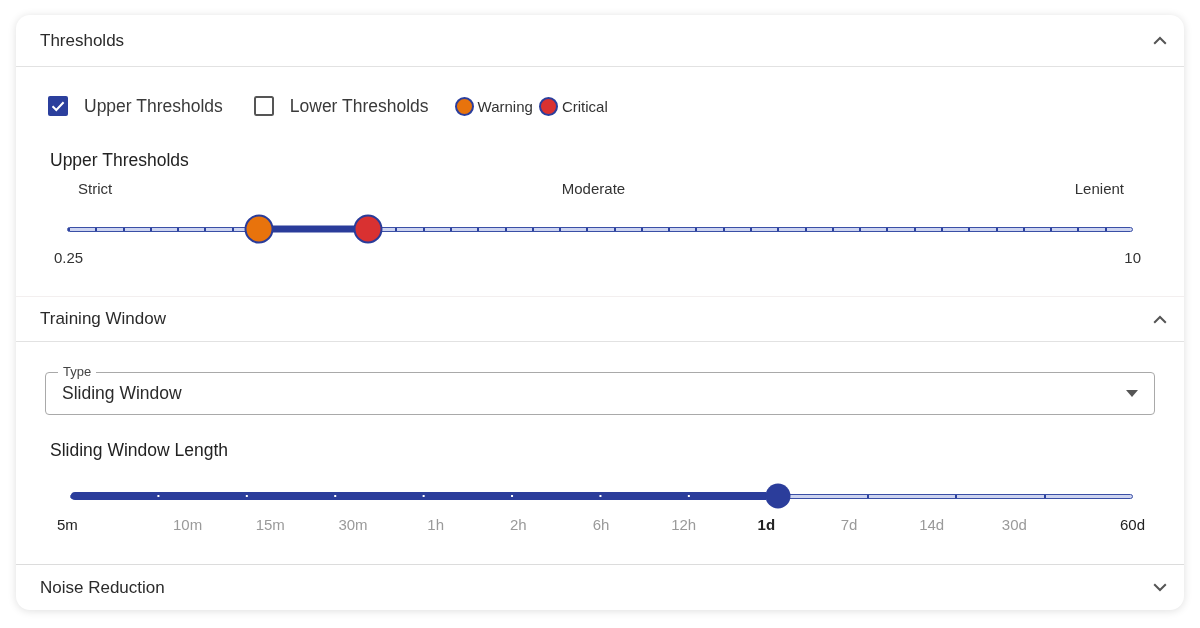  What do you see at coordinates (188, 525) in the screenshot?
I see `tick-label: 10m` at bounding box center [188, 525].